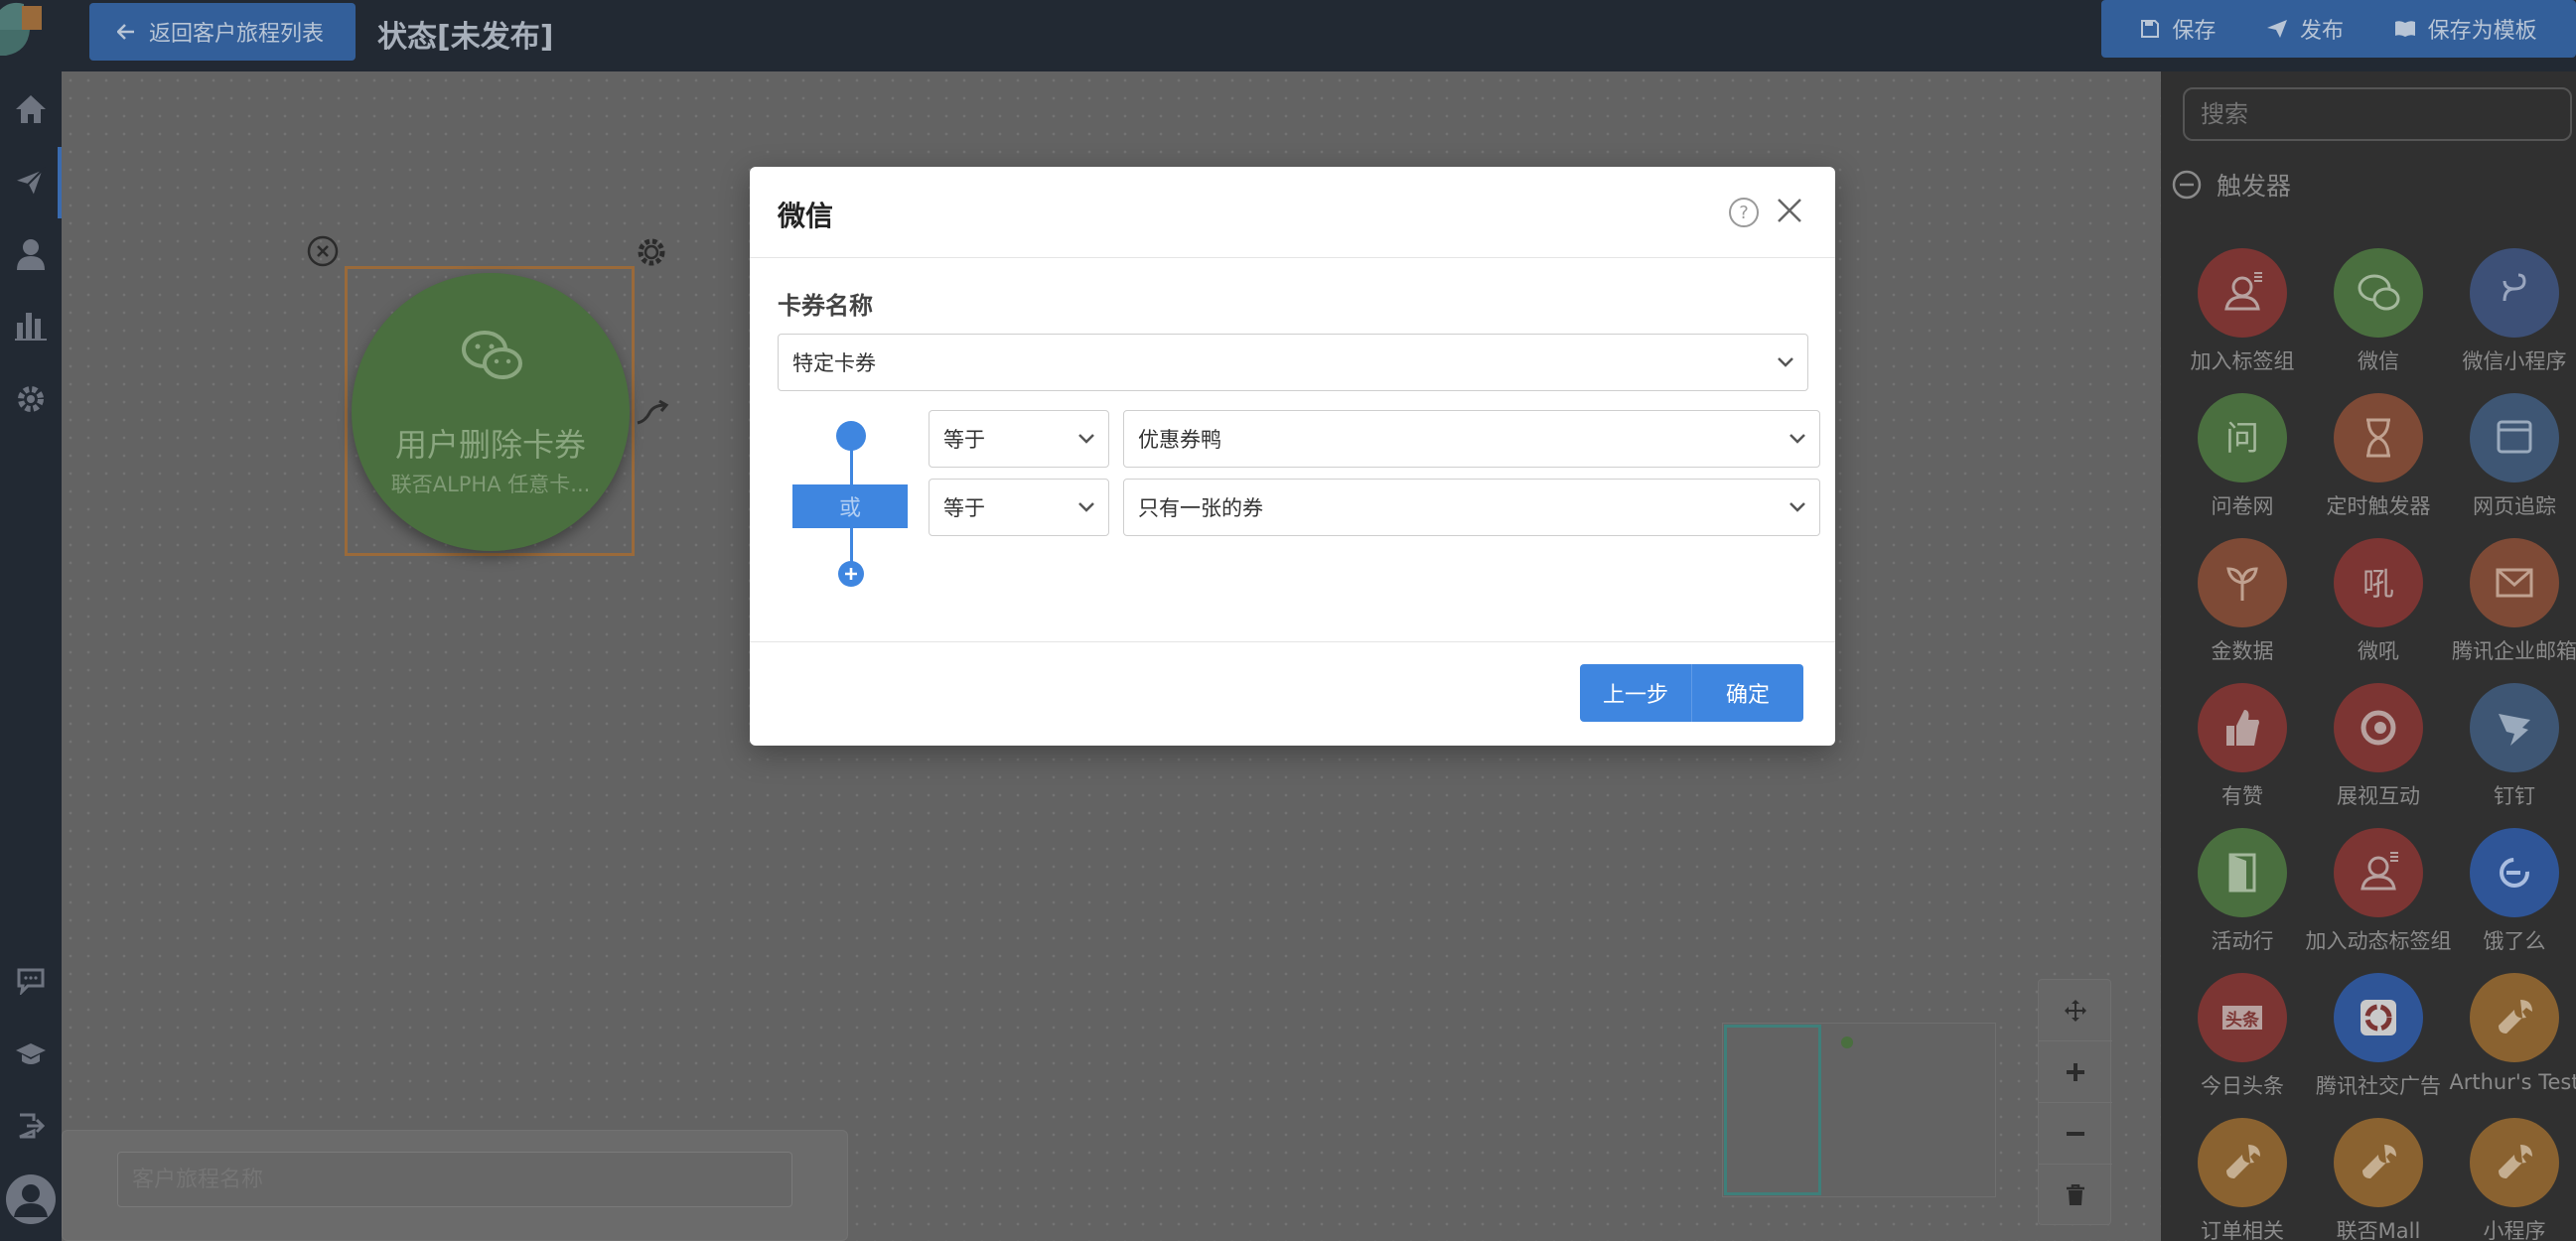 Image resolution: width=2576 pixels, height=1241 pixels. I want to click on arrow-left-icon, so click(126, 32).